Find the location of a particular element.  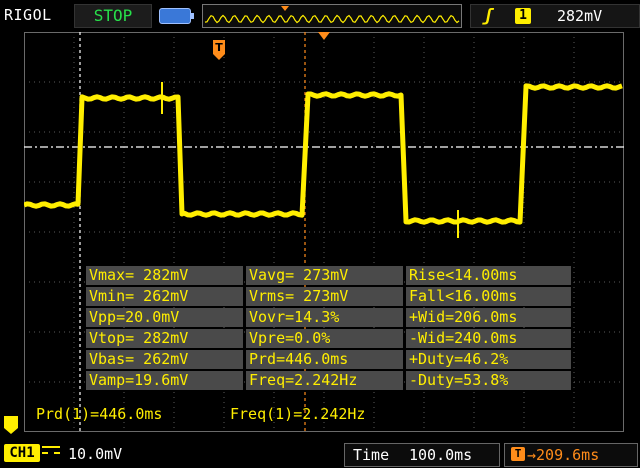

measurement-cell: -Wid=240.0ms is located at coordinates (488, 338).